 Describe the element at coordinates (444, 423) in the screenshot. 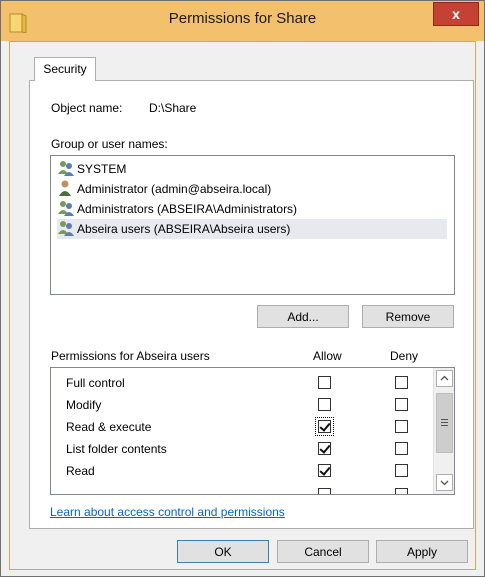

I see `scroll-thumb` at that location.